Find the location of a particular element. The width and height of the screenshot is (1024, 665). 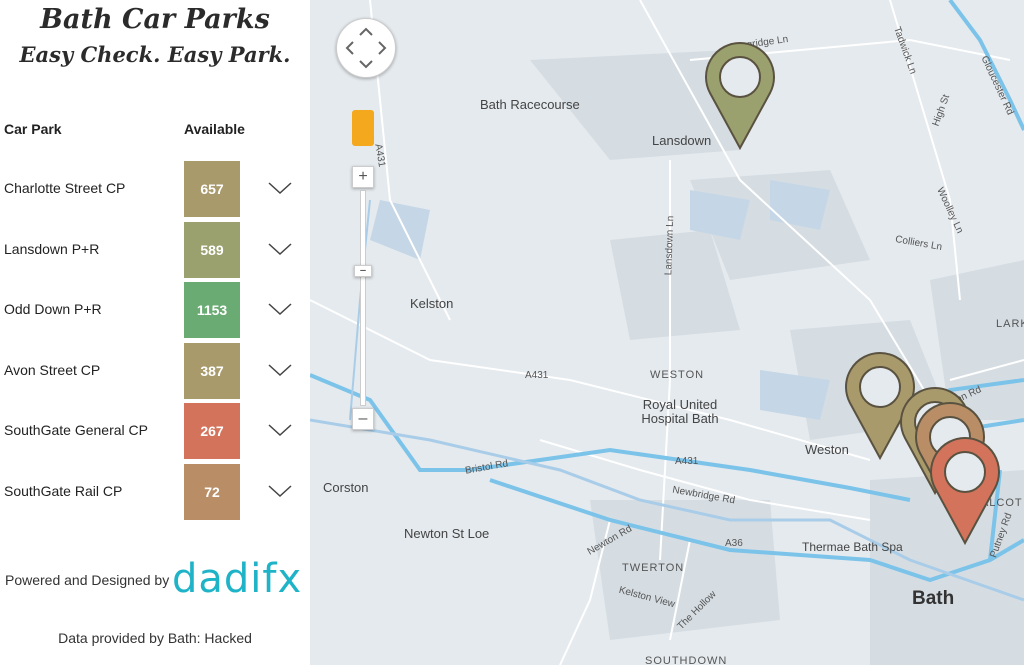

car-park-row: SouthGate Rail CP 72 is located at coordinates (155, 491).